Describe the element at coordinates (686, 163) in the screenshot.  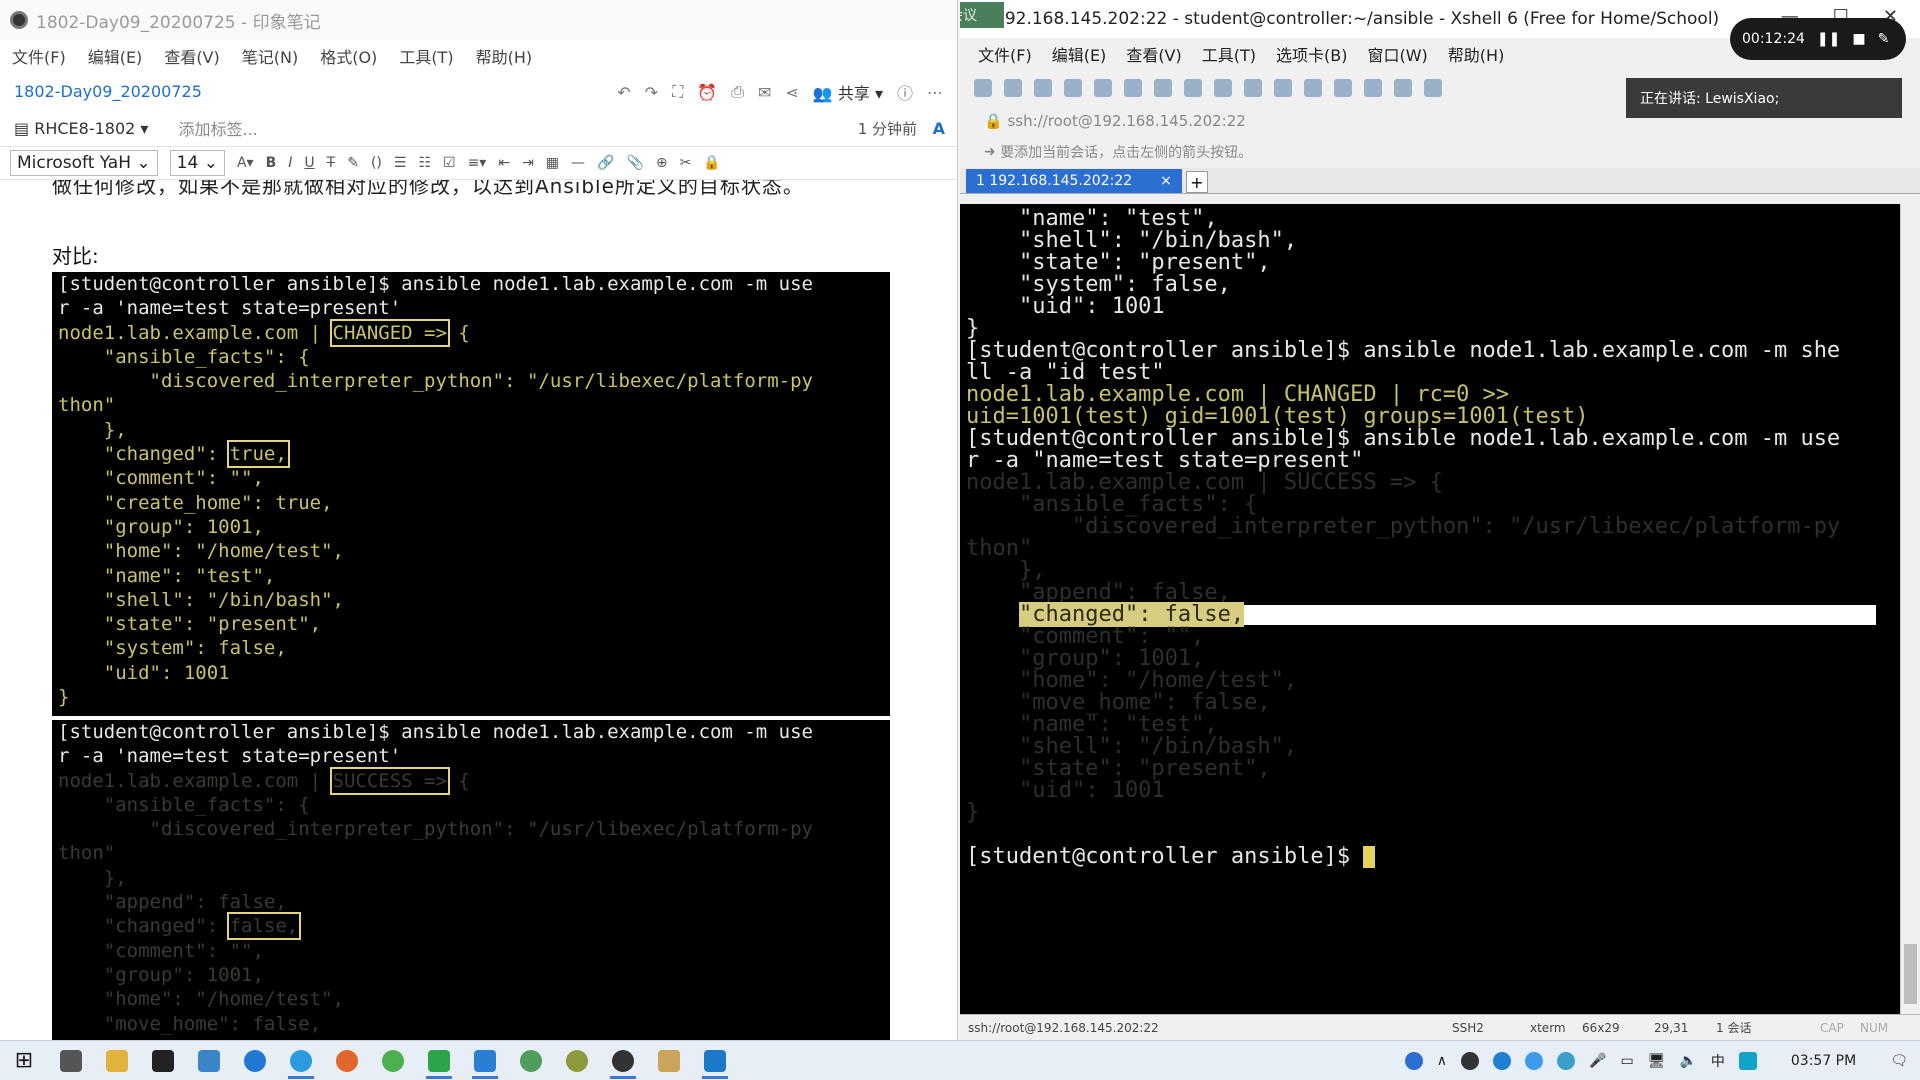
I see `clear-format-icon: ✂` at that location.